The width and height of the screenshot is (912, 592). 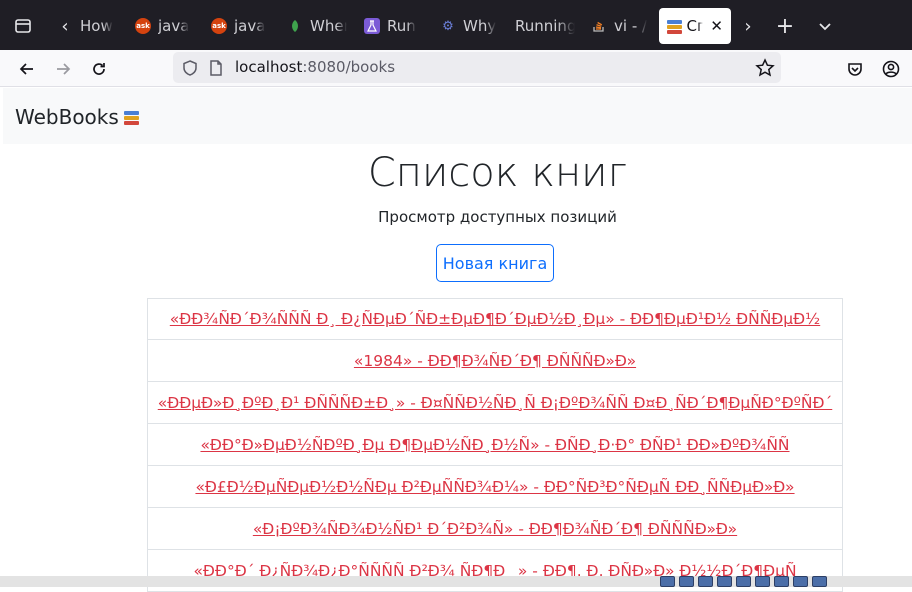 I want to click on tab: ⚙ Why, so click(x=469, y=26).